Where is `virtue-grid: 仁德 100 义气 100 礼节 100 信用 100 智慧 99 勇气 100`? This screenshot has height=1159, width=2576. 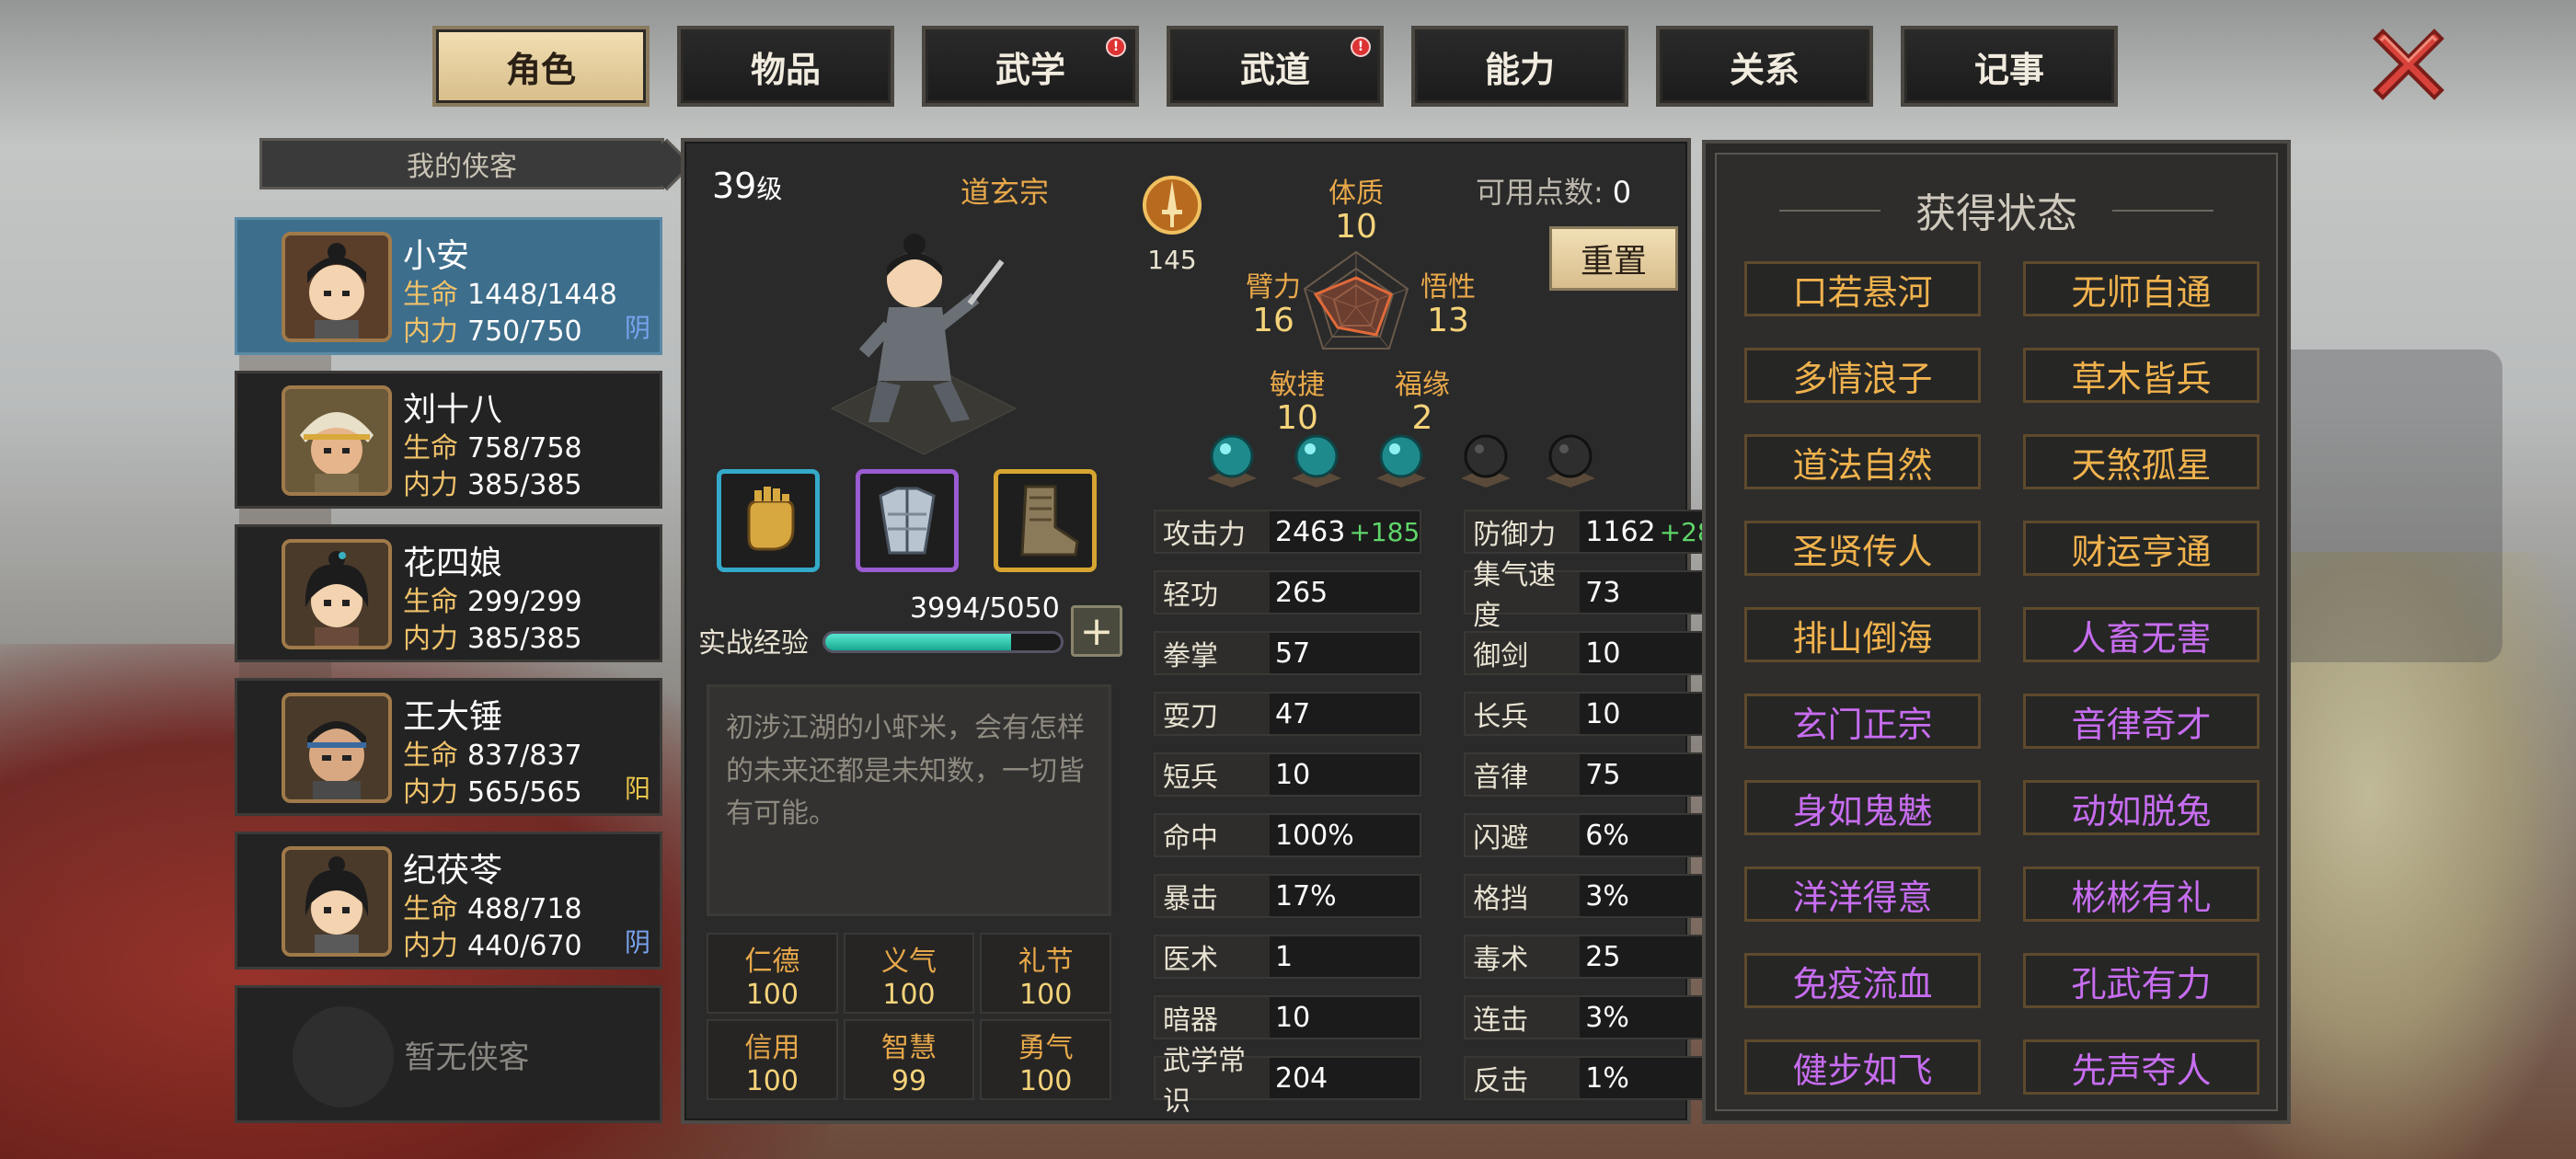
virtue-grid: 仁德 100 义气 100 礼节 100 信用 100 智慧 99 勇气 100 is located at coordinates (909, 1016).